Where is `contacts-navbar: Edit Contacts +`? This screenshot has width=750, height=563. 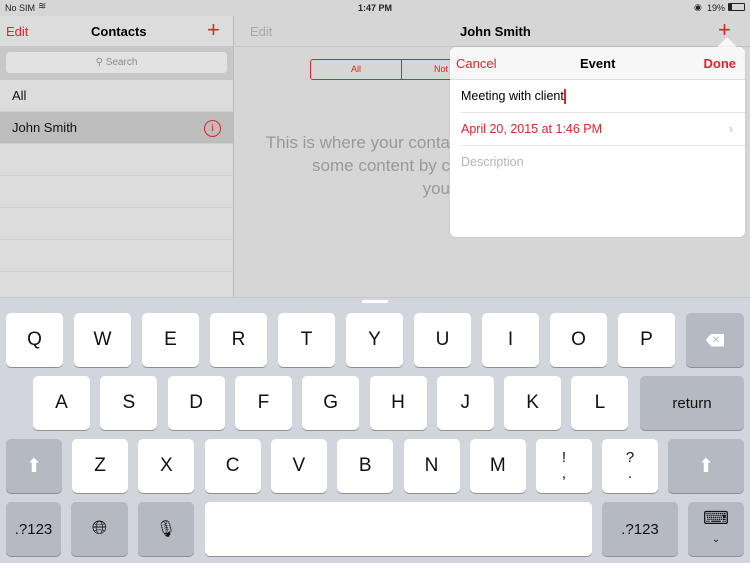 contacts-navbar: Edit Contacts + is located at coordinates (116, 31).